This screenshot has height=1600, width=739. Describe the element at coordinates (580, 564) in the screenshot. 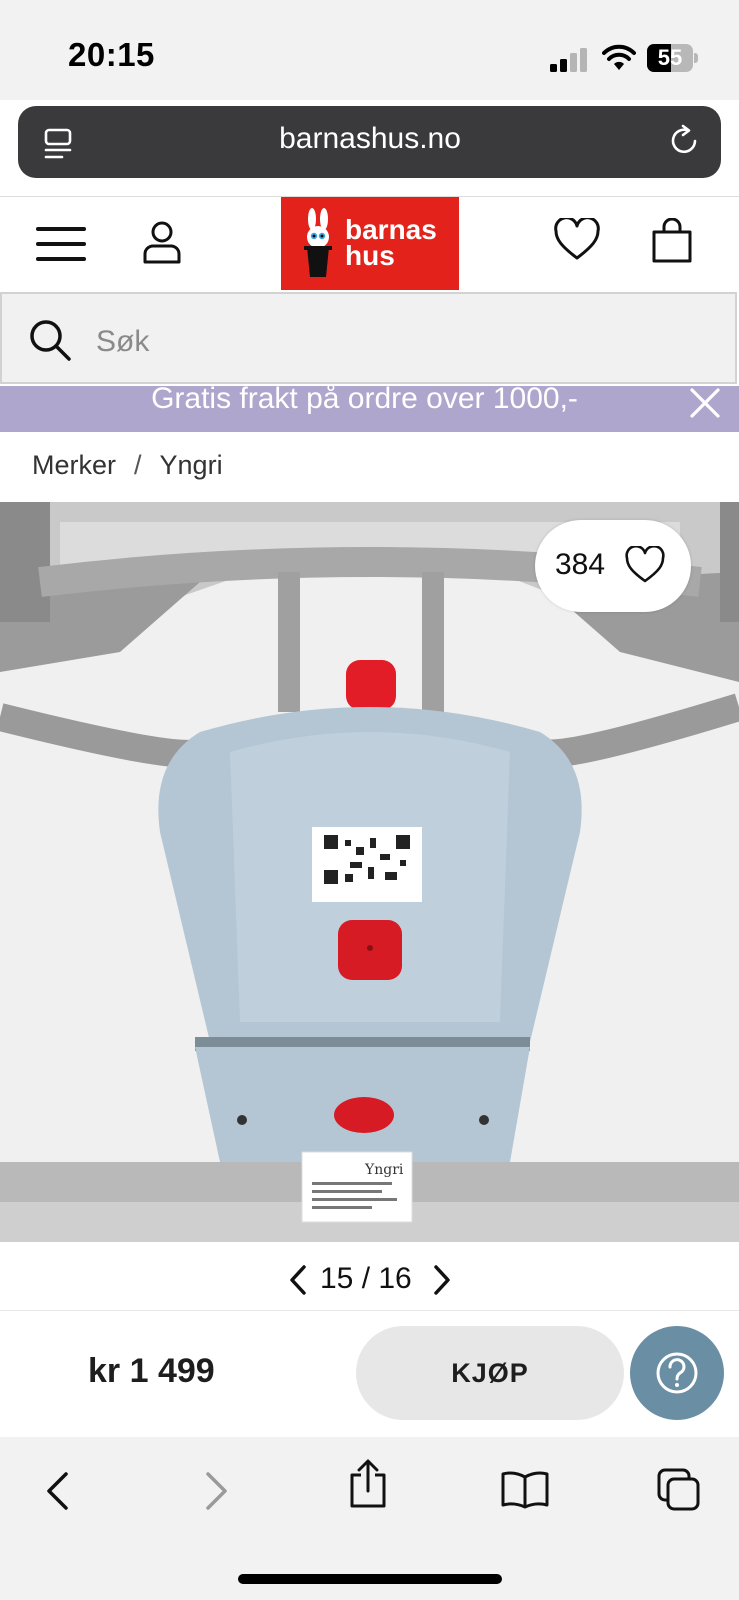

I see `likes-count: 384` at that location.